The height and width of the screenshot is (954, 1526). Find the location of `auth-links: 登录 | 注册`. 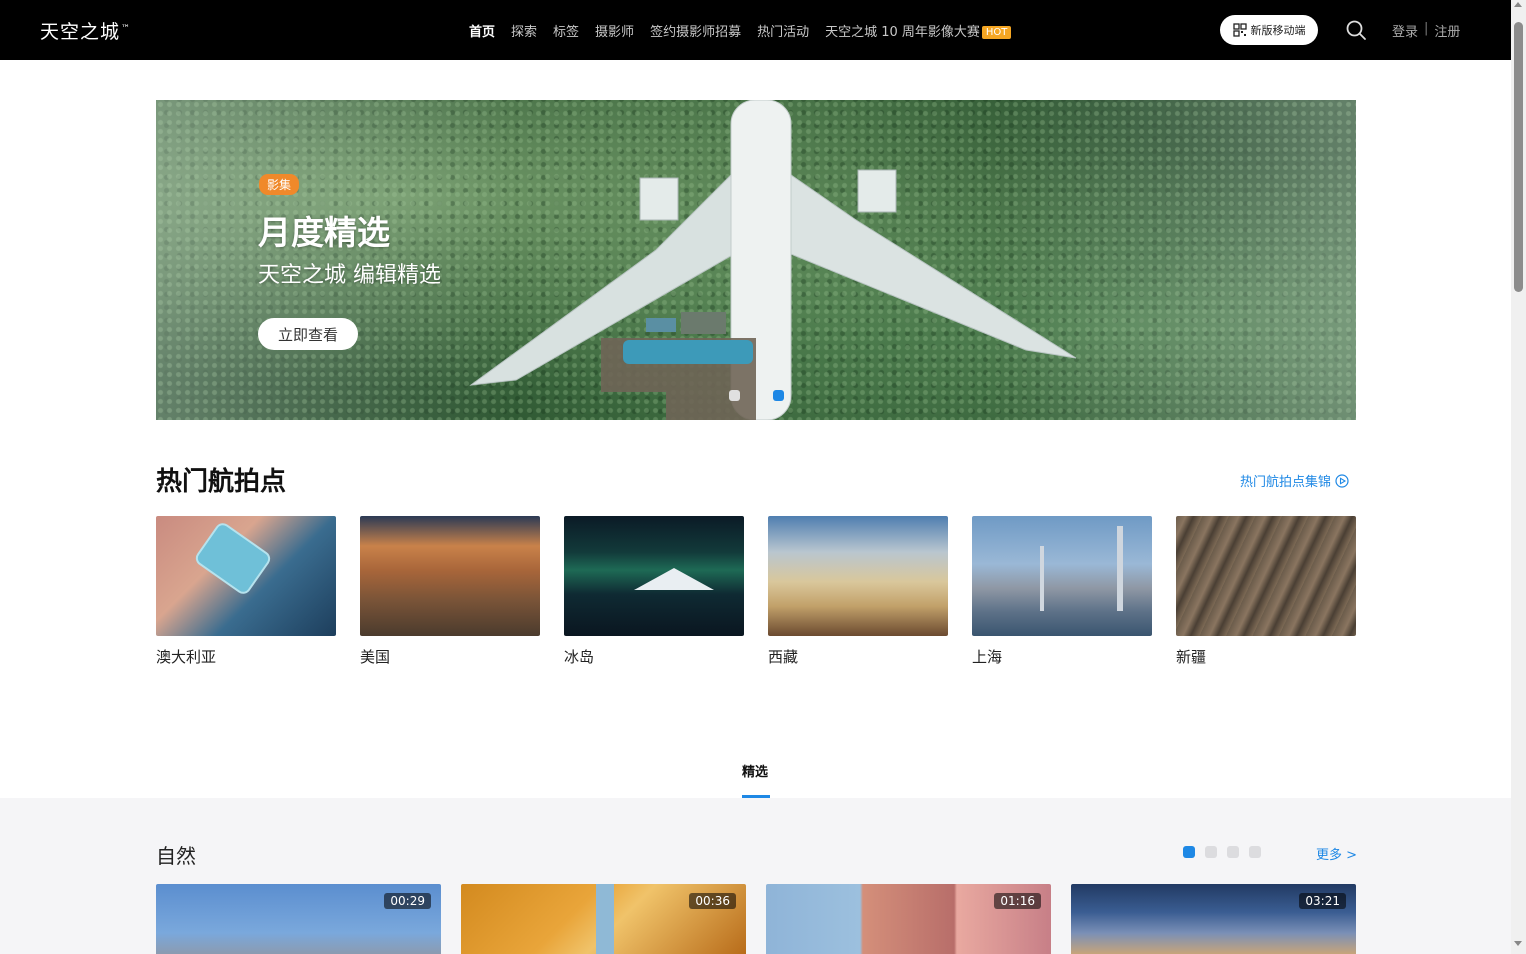

auth-links: 登录 | 注册 is located at coordinates (1426, 30).